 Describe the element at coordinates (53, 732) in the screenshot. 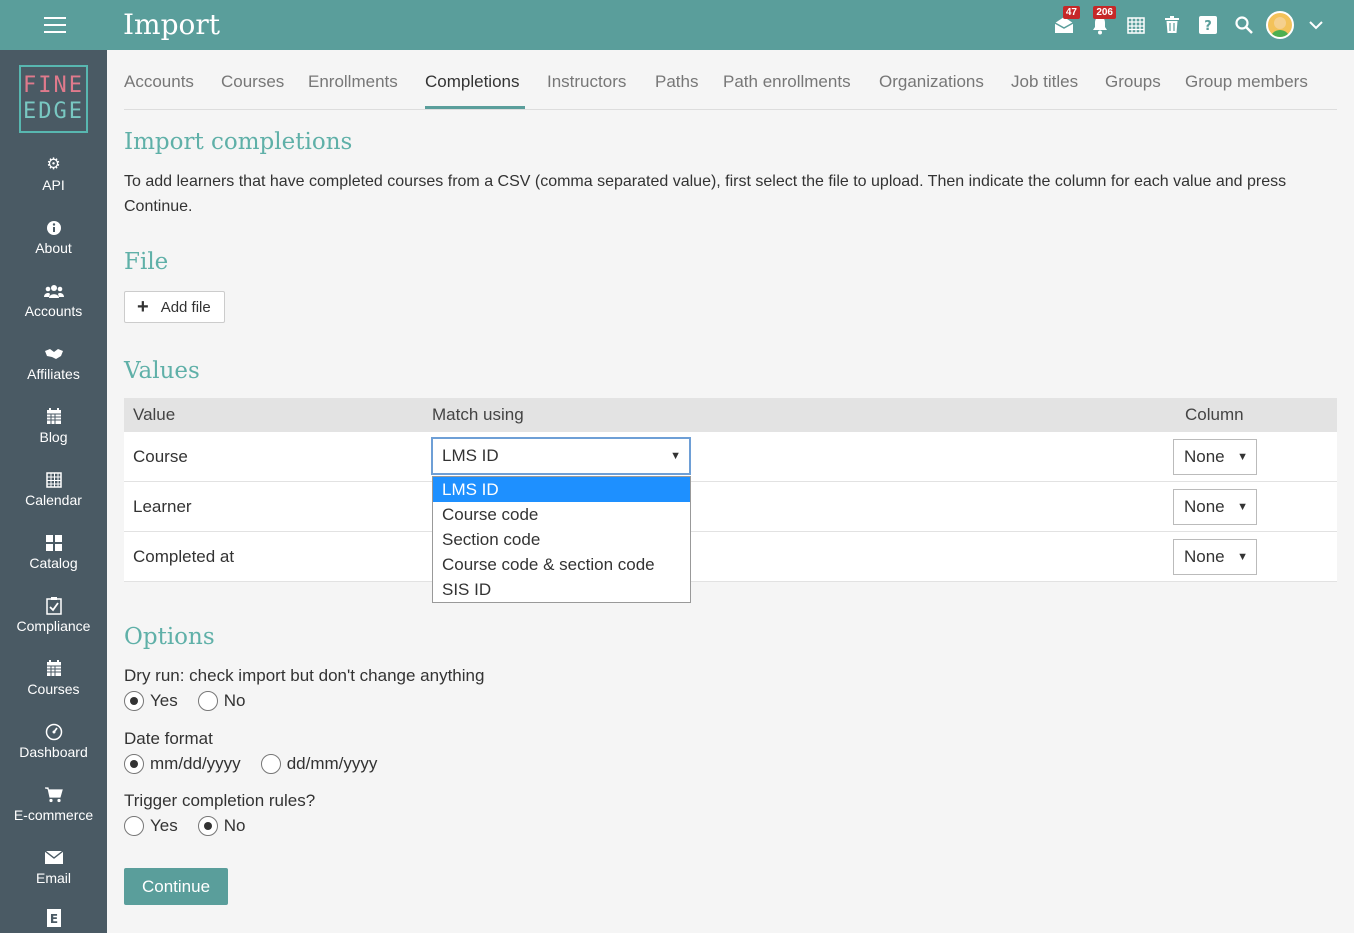

I see `dashboard-icon` at that location.